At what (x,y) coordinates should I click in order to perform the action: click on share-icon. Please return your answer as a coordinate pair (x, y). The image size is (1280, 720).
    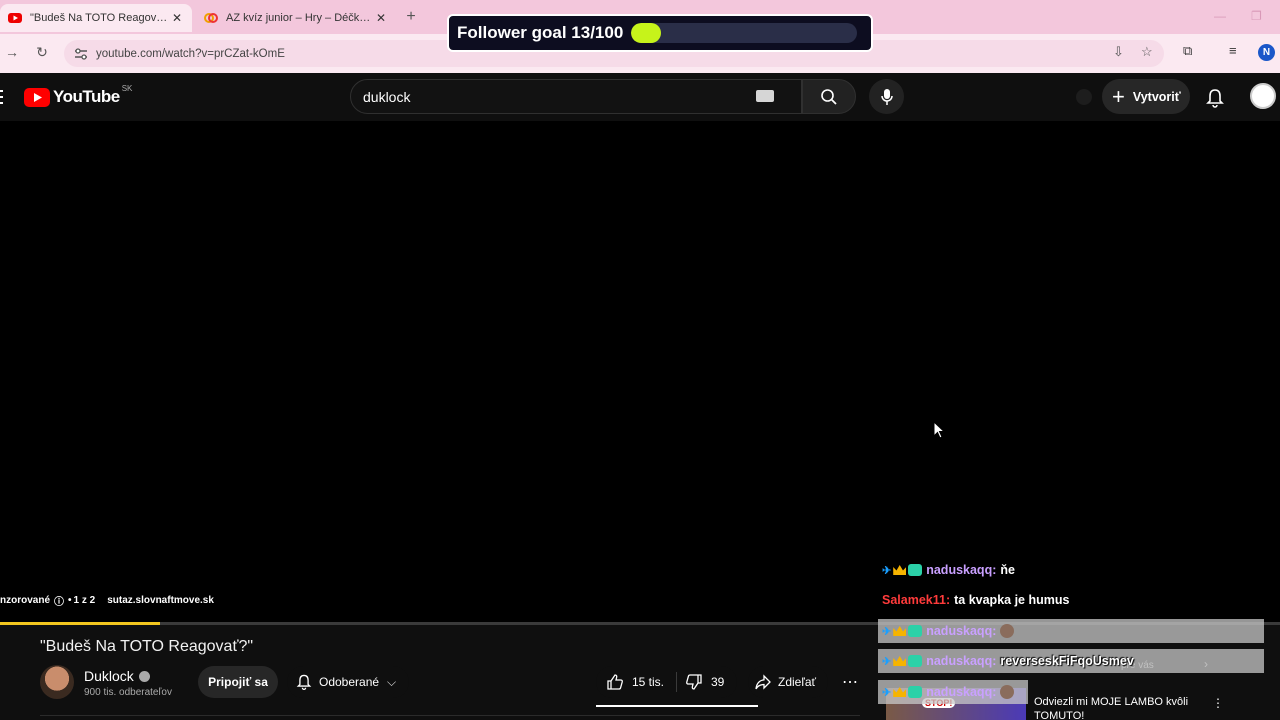
    Looking at the image, I should click on (763, 682).